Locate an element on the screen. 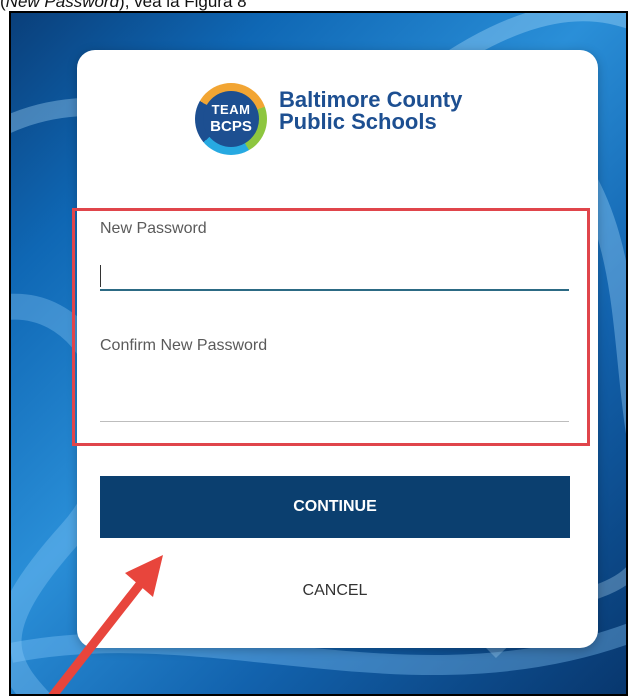  caption-italic: New Password is located at coordinates (62, 5).